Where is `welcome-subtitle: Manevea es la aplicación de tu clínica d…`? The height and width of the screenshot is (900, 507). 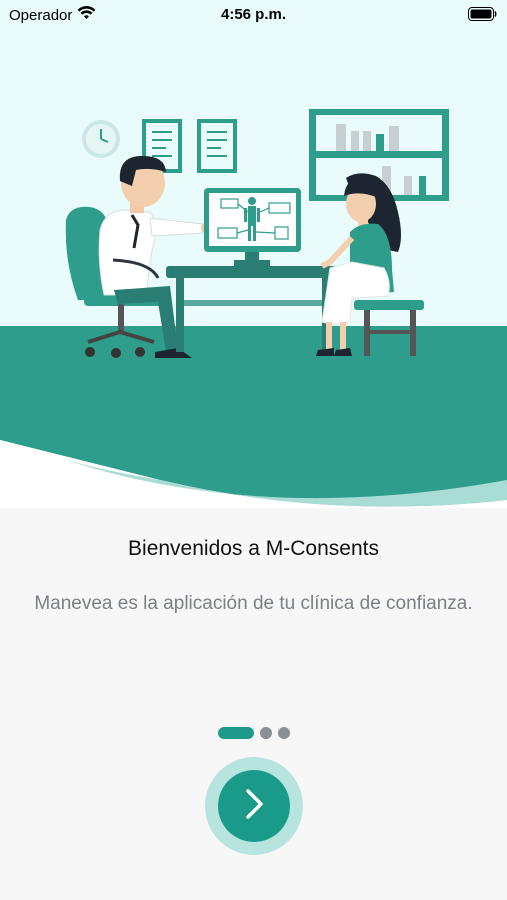
welcome-subtitle: Manevea es la aplicación de tu clínica d… is located at coordinates (253, 603).